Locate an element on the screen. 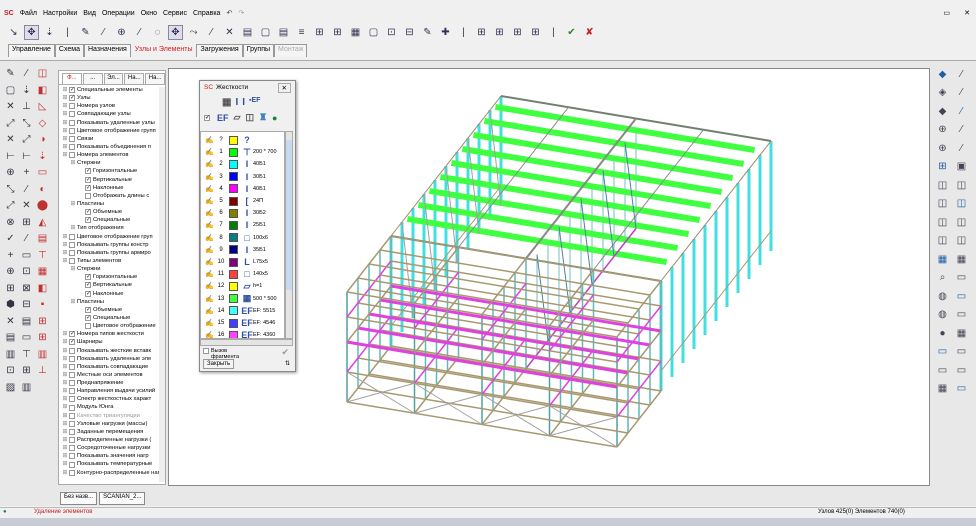 The width and height of the screenshot is (976, 526). list-vscrollbar is located at coordinates (289, 235).